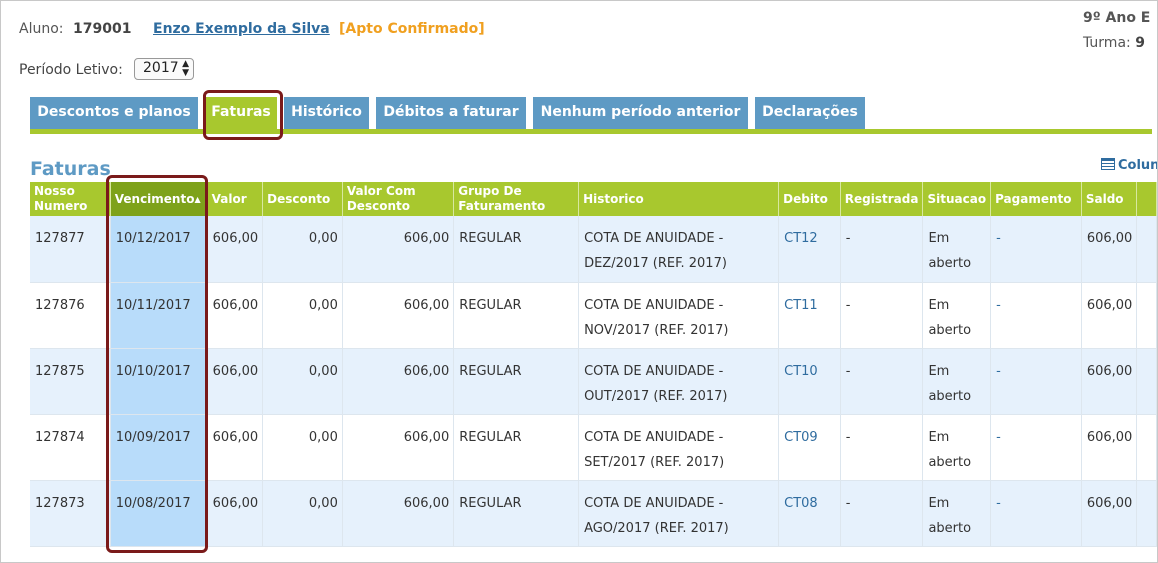  What do you see at coordinates (882, 199) in the screenshot?
I see `col-registrada: Registrada` at bounding box center [882, 199].